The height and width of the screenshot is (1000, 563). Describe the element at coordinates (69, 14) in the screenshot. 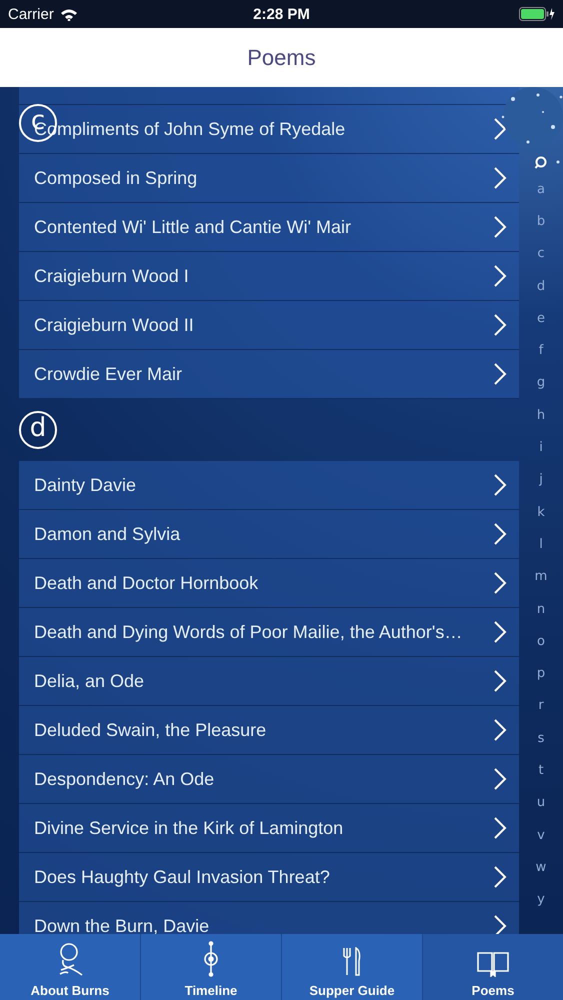

I see `wifi-icon` at that location.